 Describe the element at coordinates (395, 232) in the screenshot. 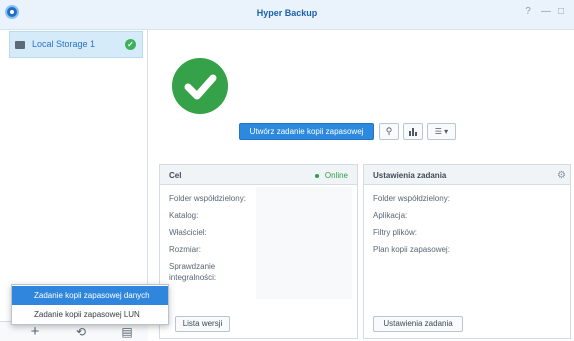

I see `field-label-file-filters: Filtry plików:` at that location.